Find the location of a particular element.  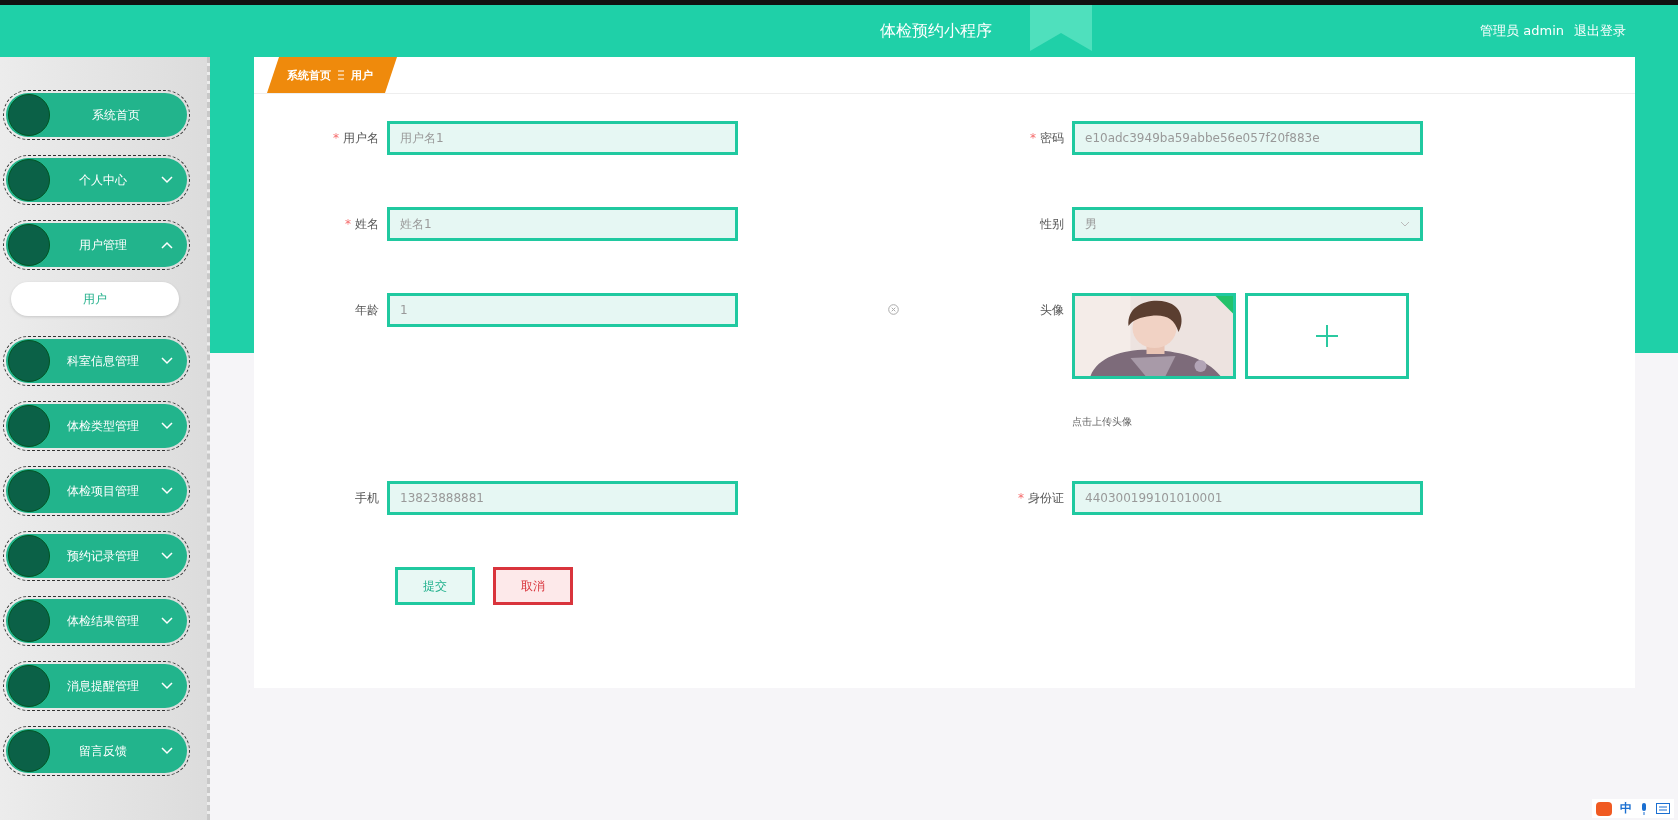

field-label: 年龄 is located at coordinates (367, 310).